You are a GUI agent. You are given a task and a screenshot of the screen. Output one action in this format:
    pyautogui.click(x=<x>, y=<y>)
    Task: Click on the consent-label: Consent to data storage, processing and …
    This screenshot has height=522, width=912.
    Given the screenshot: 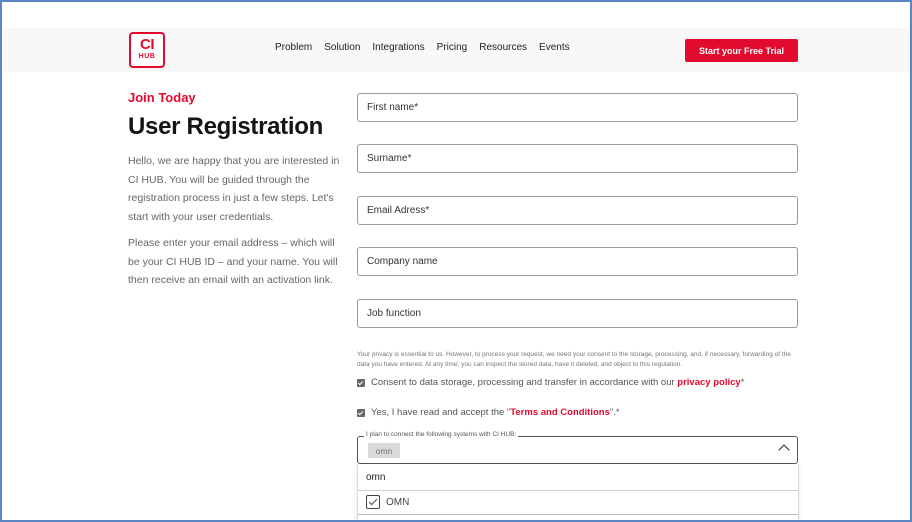 What is the action you would take?
    pyautogui.click(x=558, y=382)
    